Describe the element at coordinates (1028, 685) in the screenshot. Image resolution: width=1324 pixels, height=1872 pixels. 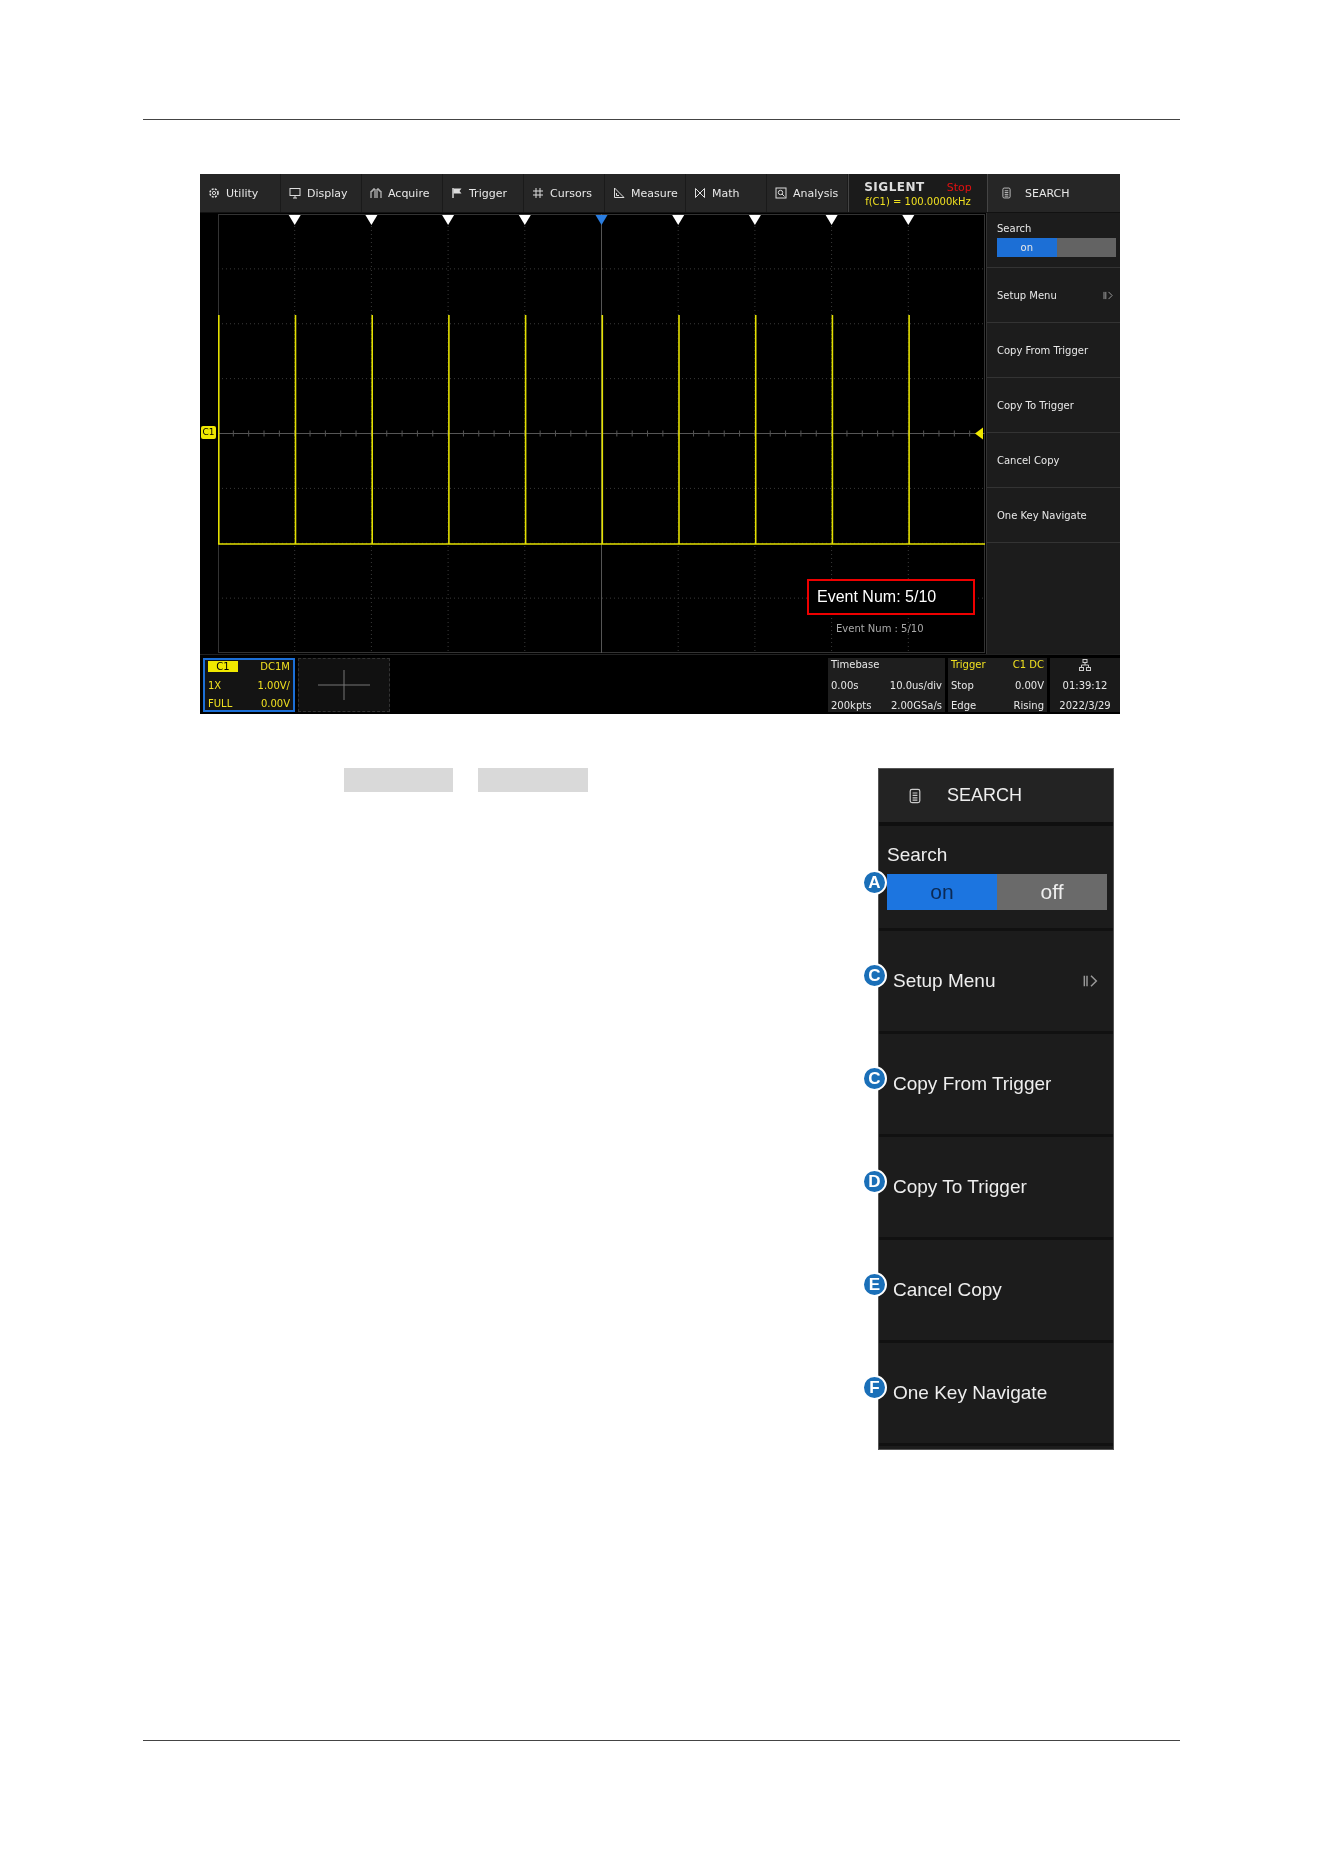
I see `trigger-level: 0.00V` at that location.